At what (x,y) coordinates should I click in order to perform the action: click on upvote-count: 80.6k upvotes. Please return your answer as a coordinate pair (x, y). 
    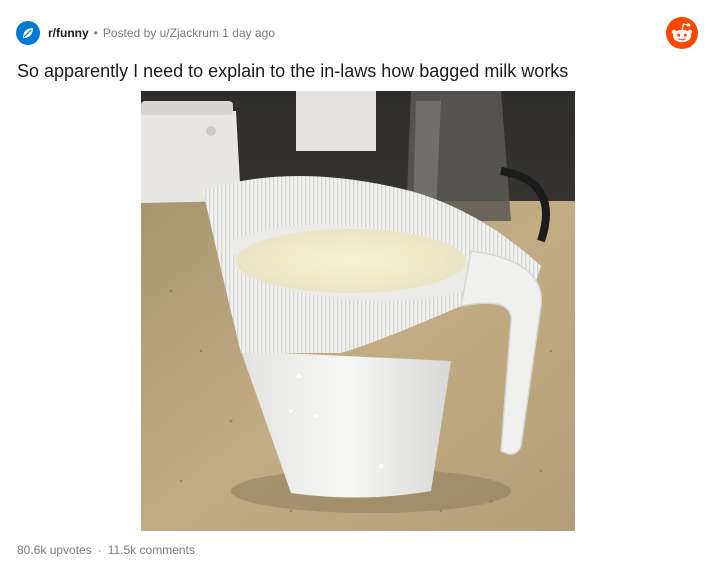
    Looking at the image, I should click on (54, 550).